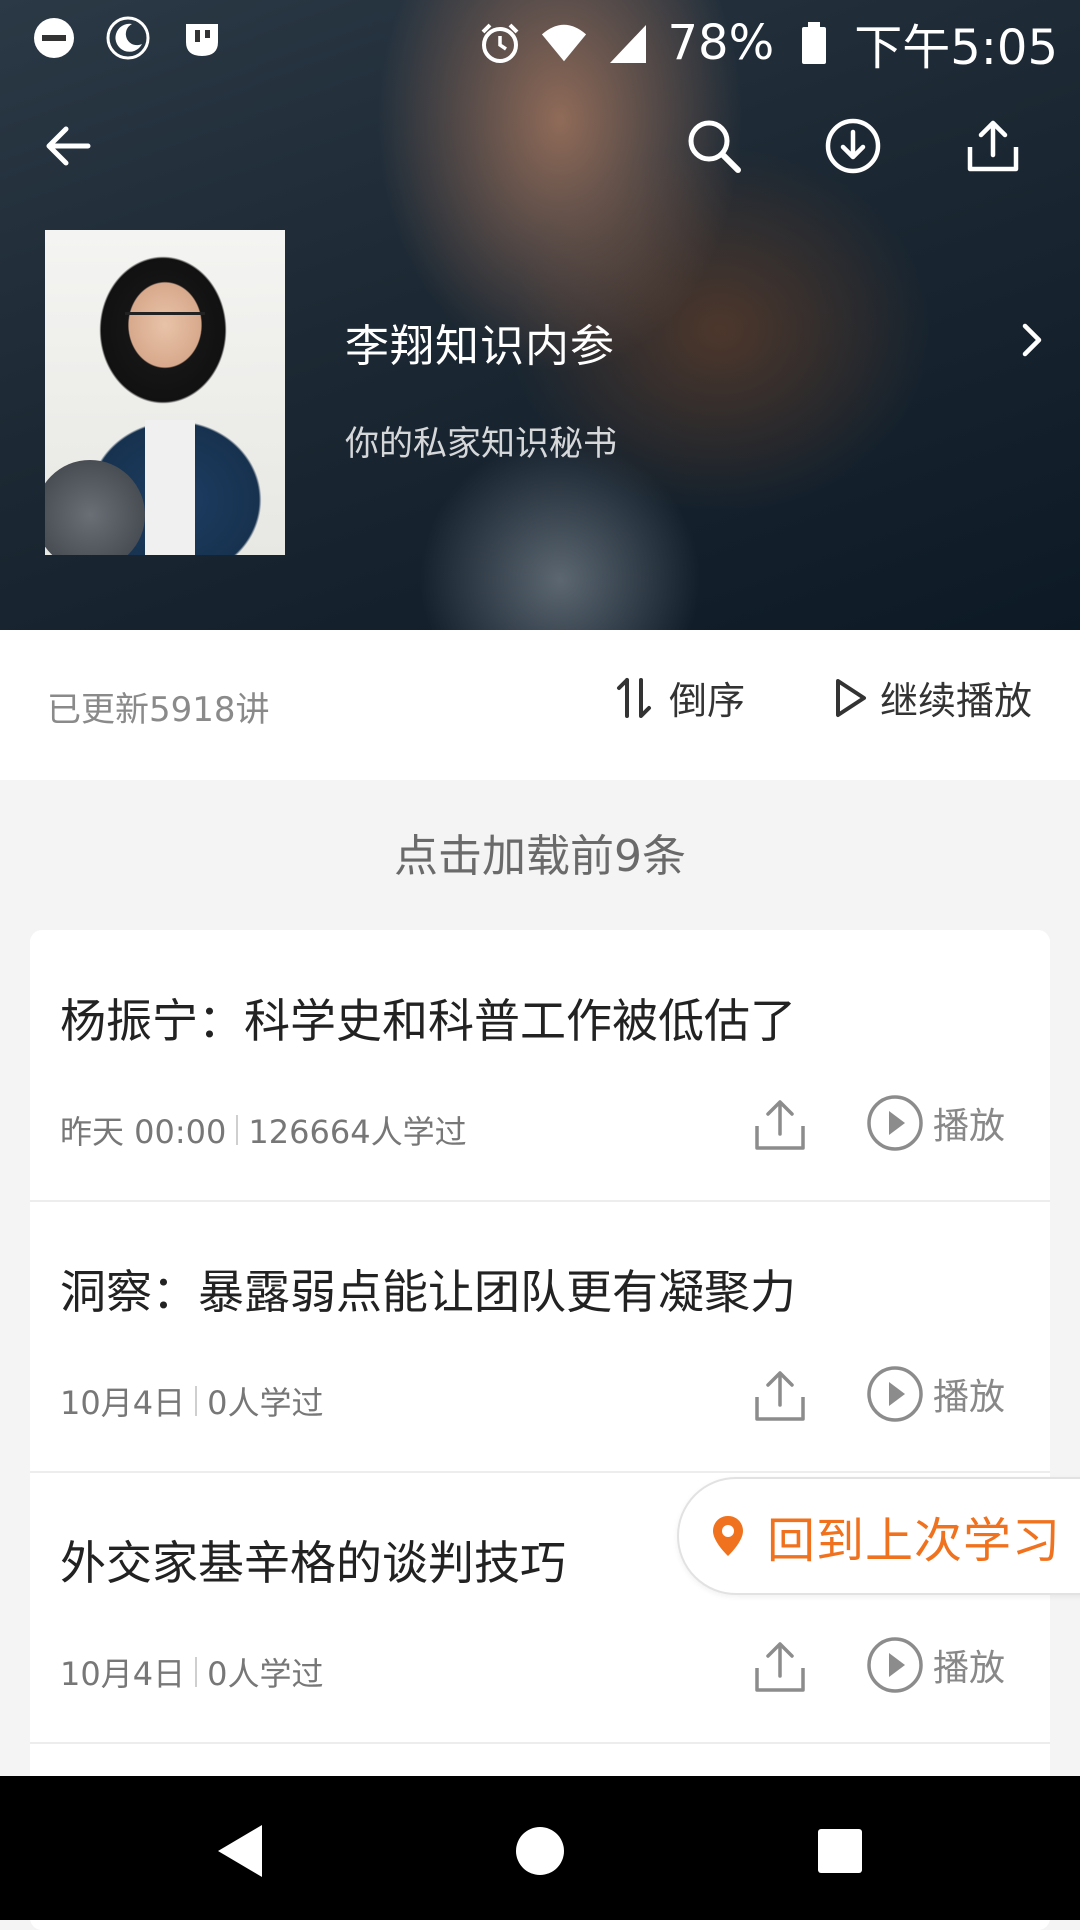 This screenshot has height=1930, width=1080. I want to click on list-toolbar: 已更新5918讲 倒序 继续播放, so click(540, 705).